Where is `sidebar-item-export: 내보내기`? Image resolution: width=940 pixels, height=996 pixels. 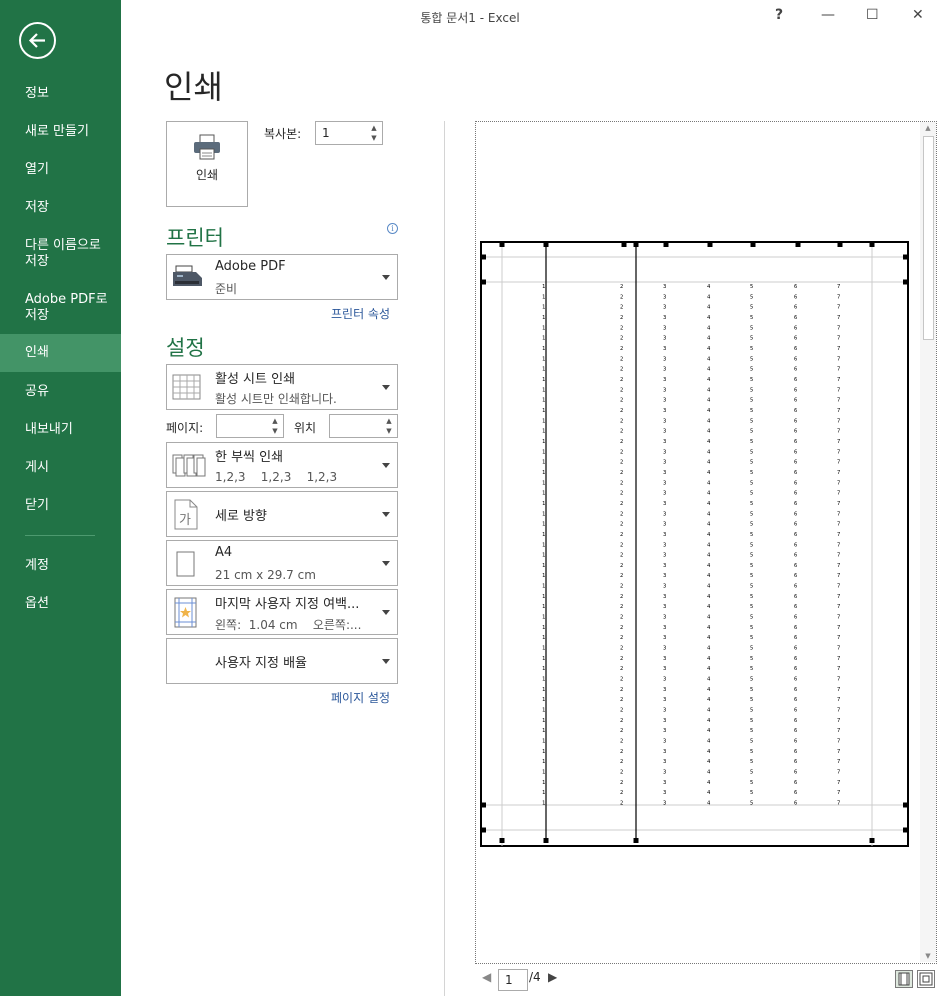 sidebar-item-export: 내보내기 is located at coordinates (60, 430).